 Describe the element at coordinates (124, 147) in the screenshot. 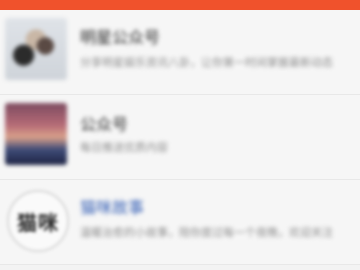

I see `item-description: 每日推送优质内容` at that location.